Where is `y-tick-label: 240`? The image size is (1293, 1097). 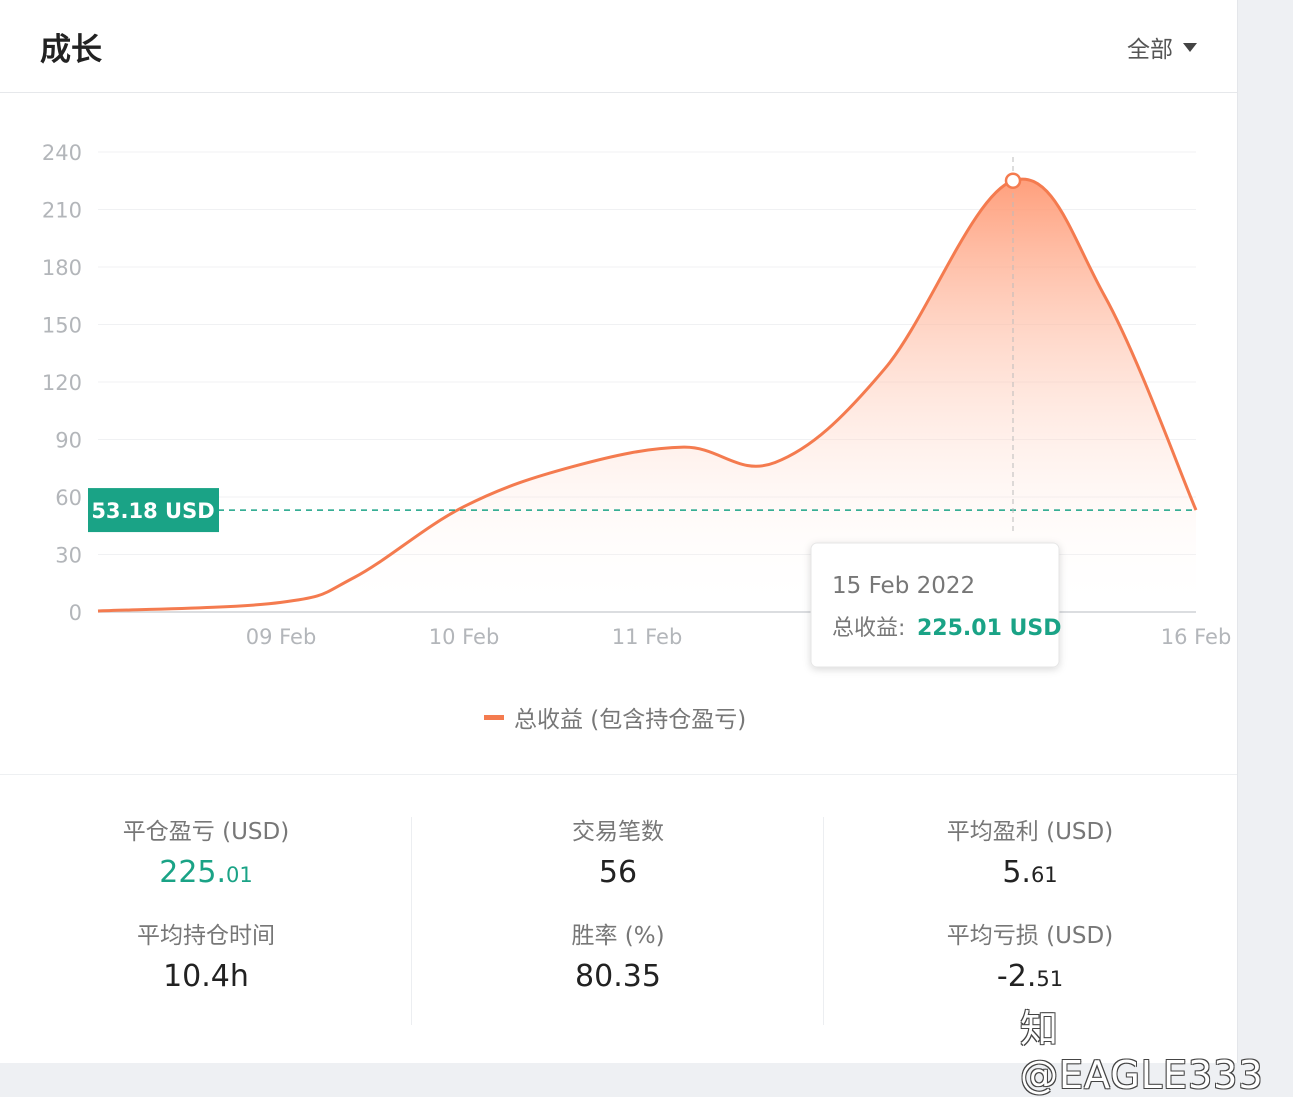 y-tick-label: 240 is located at coordinates (62, 153).